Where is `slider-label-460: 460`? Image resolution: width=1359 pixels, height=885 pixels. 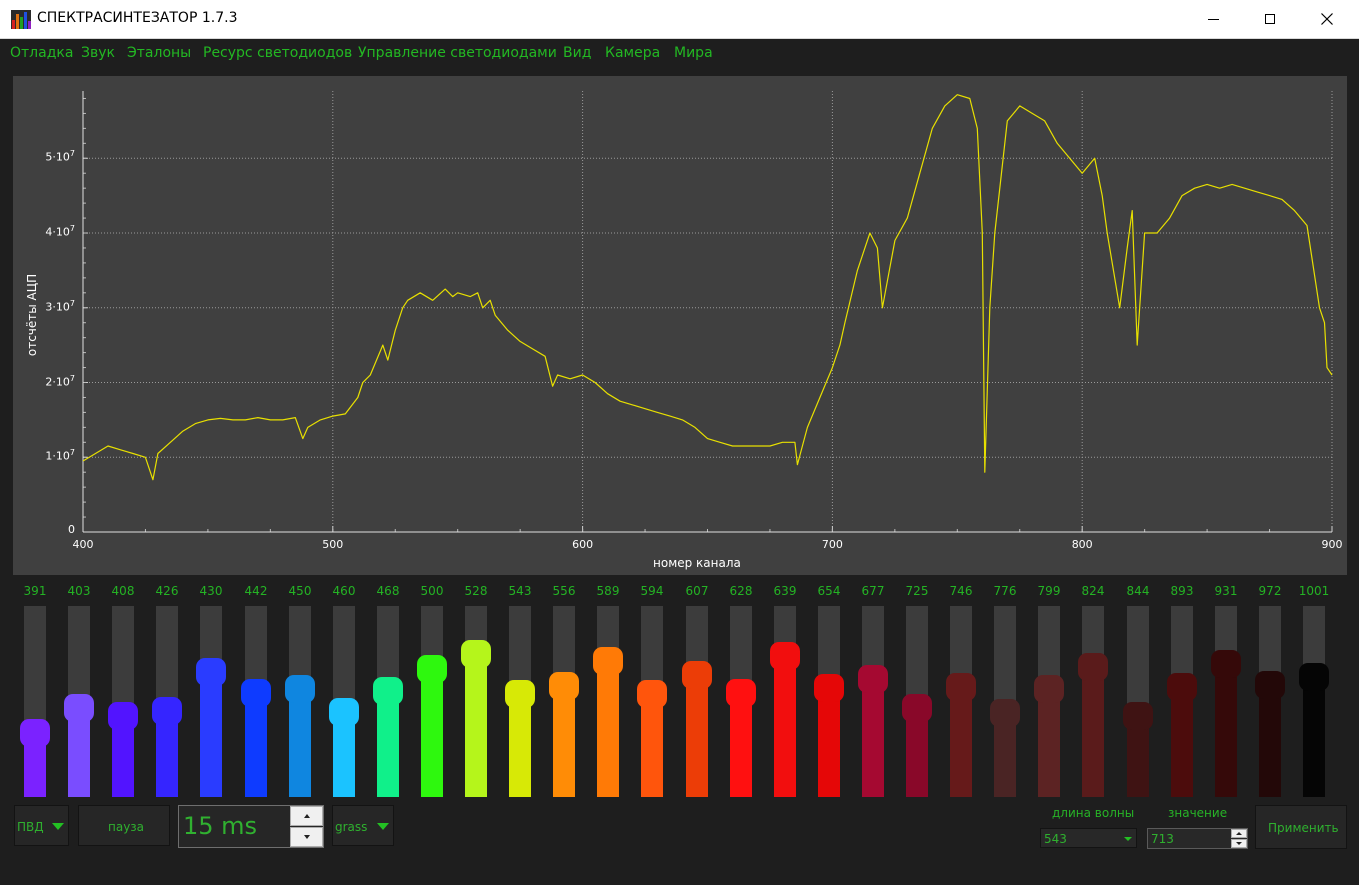 slider-label-460: 460 is located at coordinates (344, 591).